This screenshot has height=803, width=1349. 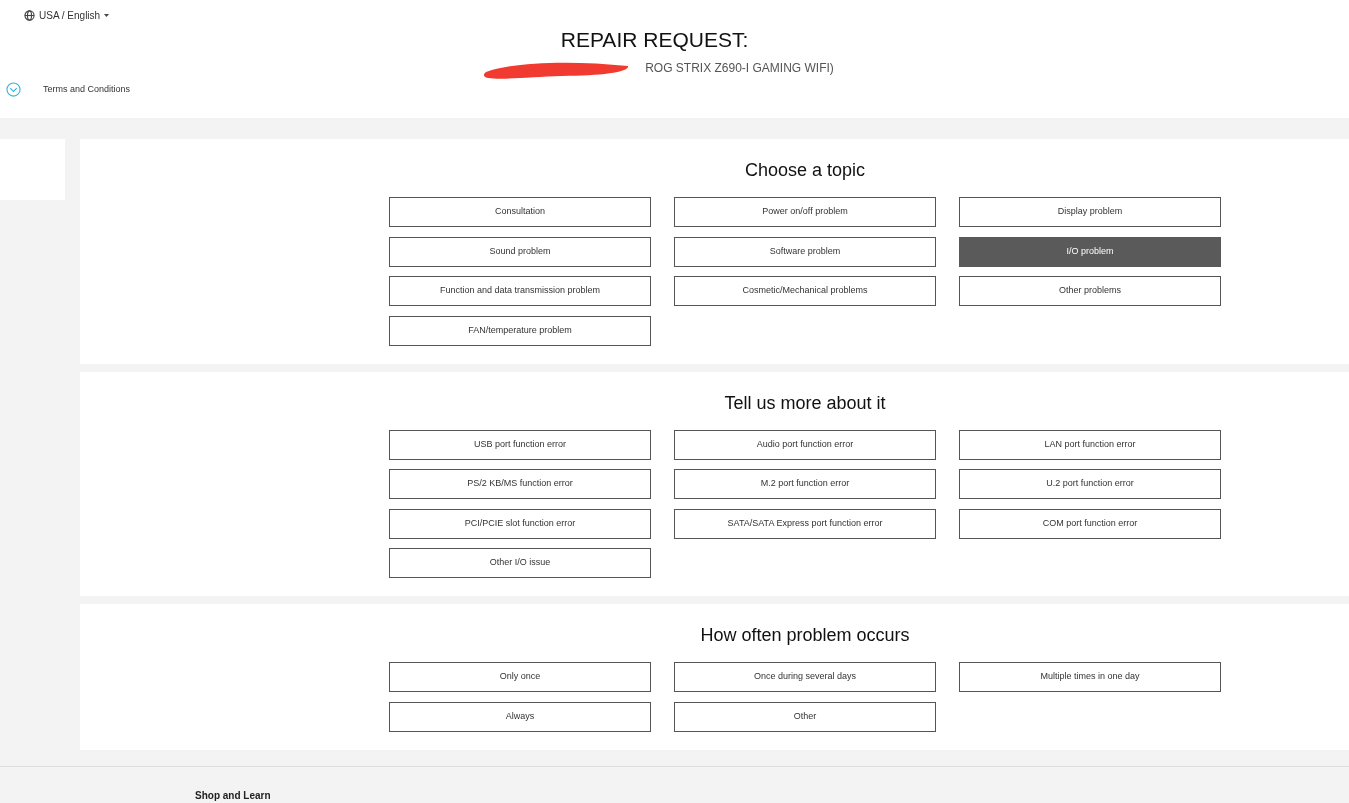 What do you see at coordinates (805, 444) in the screenshot?
I see `option-button: Audio port function error` at bounding box center [805, 444].